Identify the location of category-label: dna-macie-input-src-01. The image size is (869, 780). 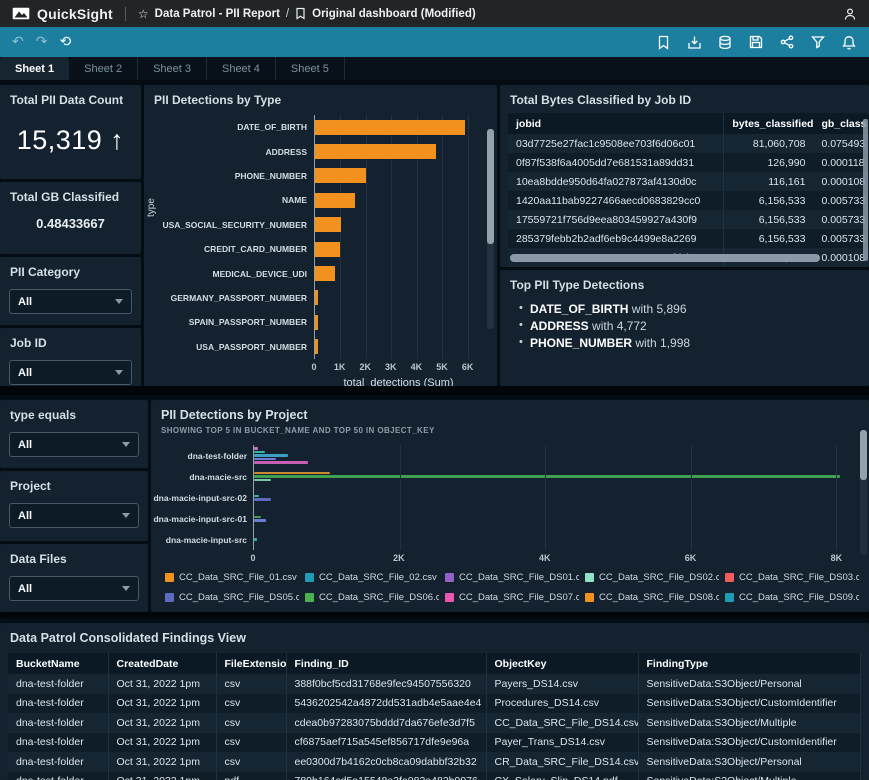
(200, 518).